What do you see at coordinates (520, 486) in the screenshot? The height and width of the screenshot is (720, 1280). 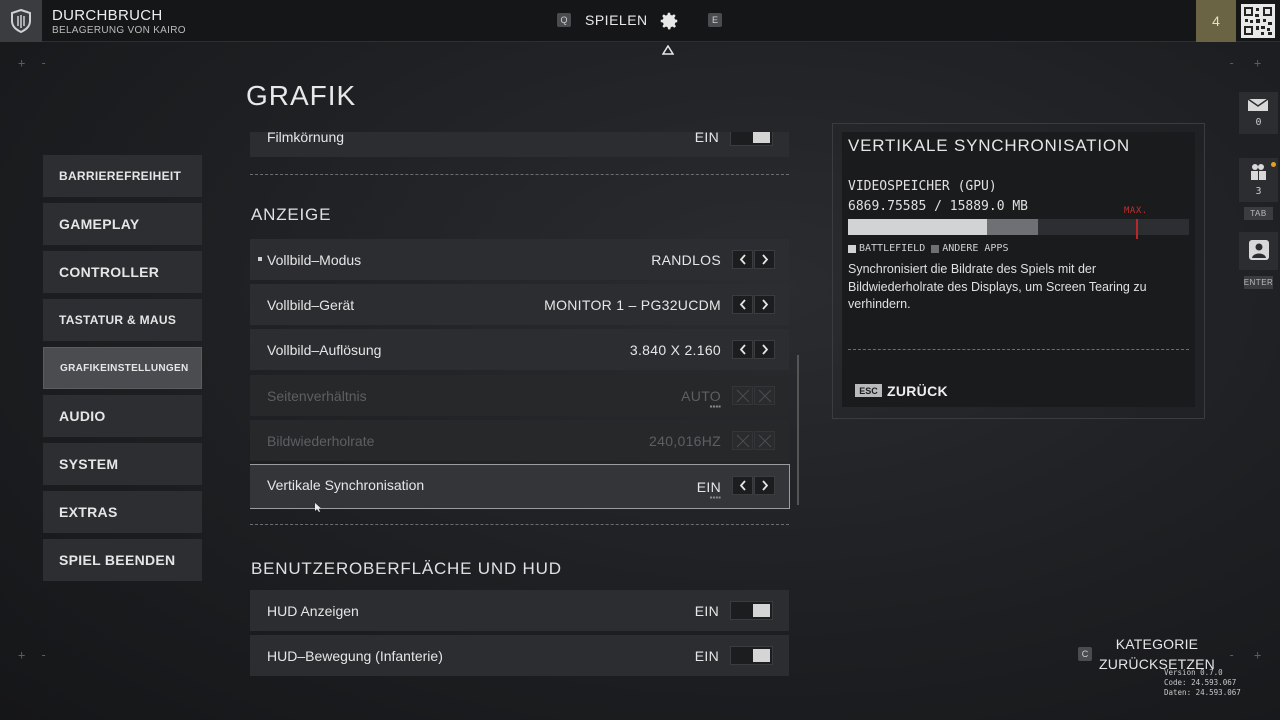 I see `setting-row-vsync: Vertikale Synchronisation EIN ▪▪▪▪` at bounding box center [520, 486].